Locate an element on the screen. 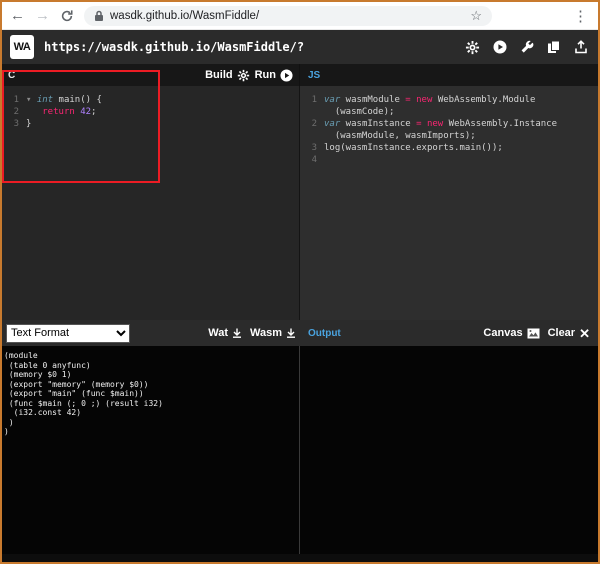  c-toolbar-section: C Build Run is located at coordinates (151, 75).